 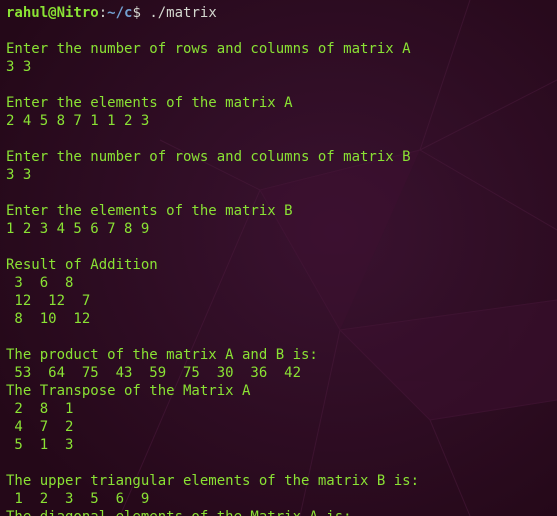 What do you see at coordinates (149, 103) in the screenshot?
I see `output-line: Enter the elements of the matrix A` at bounding box center [149, 103].